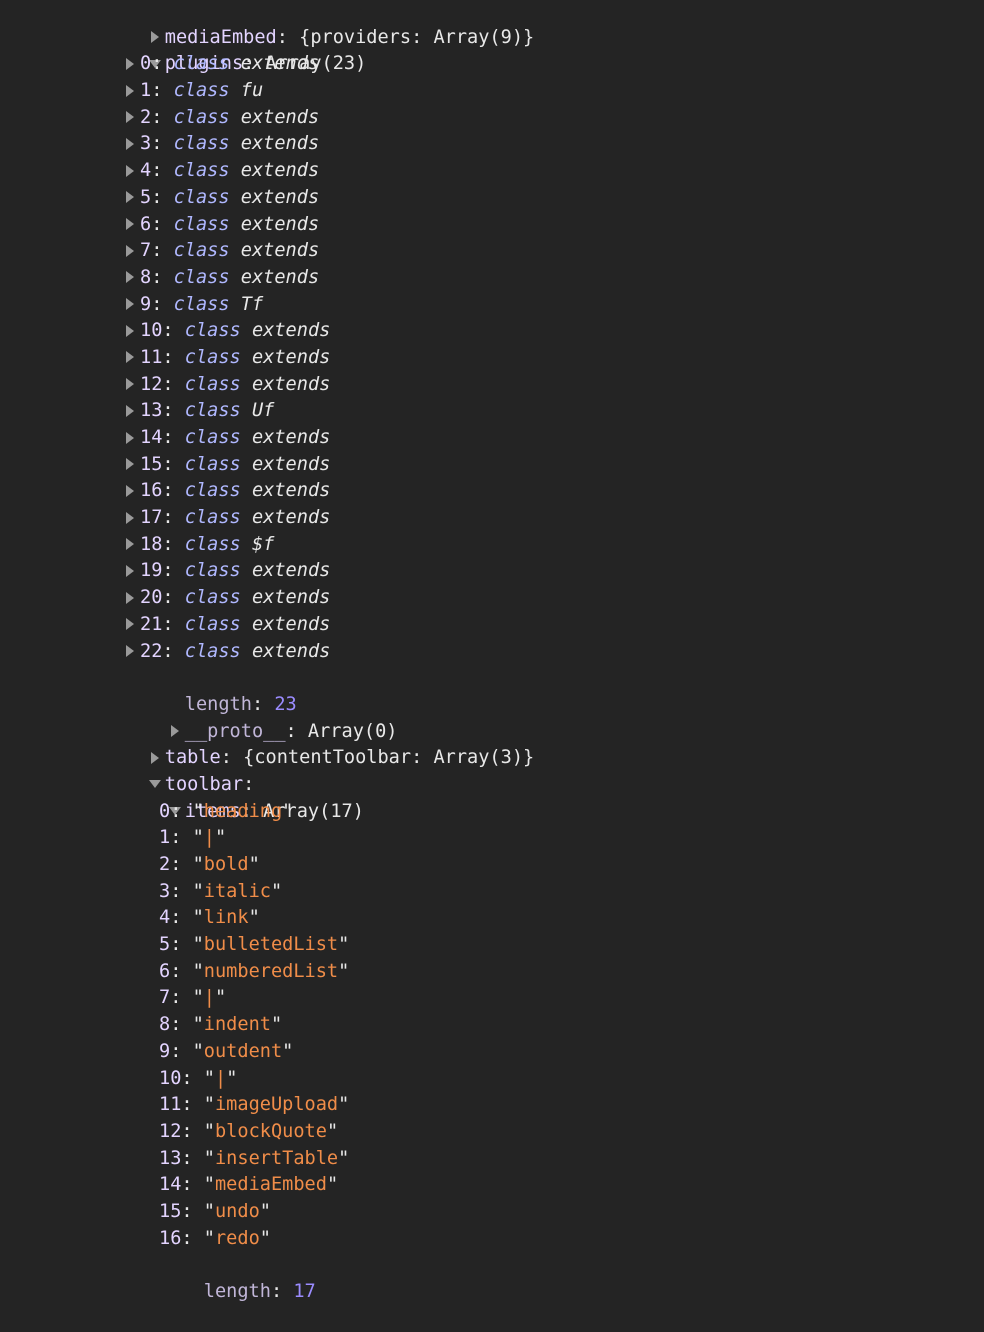 This screenshot has height=1332, width=984. What do you see at coordinates (226, 864) in the screenshot?
I see `string-value: bold` at bounding box center [226, 864].